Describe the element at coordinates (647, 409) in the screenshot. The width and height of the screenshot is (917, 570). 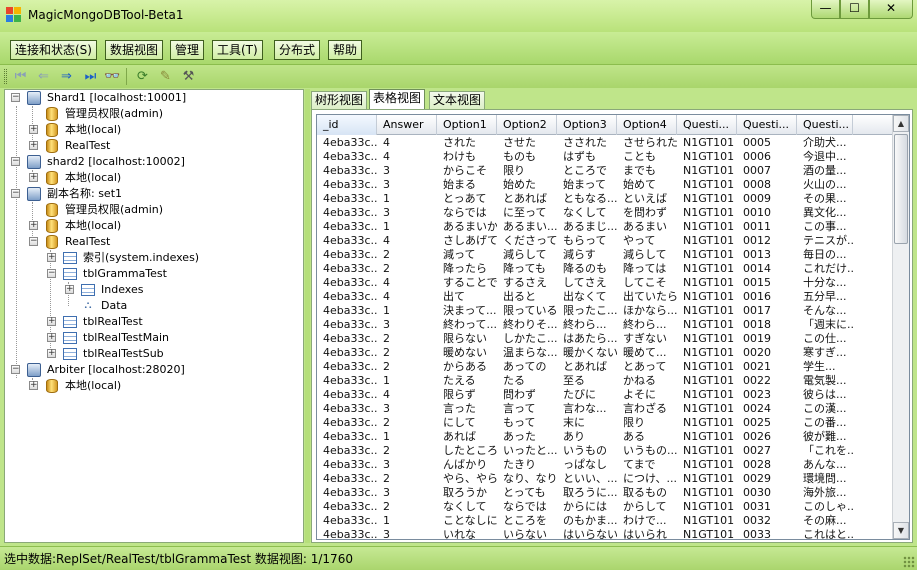
I see `table-cell: 言わざる` at that location.